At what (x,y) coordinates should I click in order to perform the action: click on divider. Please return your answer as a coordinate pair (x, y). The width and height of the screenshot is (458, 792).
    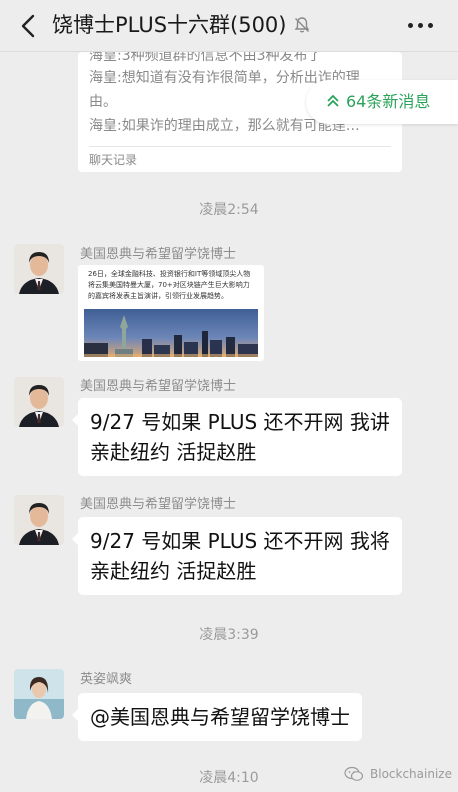
    Looking at the image, I should click on (240, 146).